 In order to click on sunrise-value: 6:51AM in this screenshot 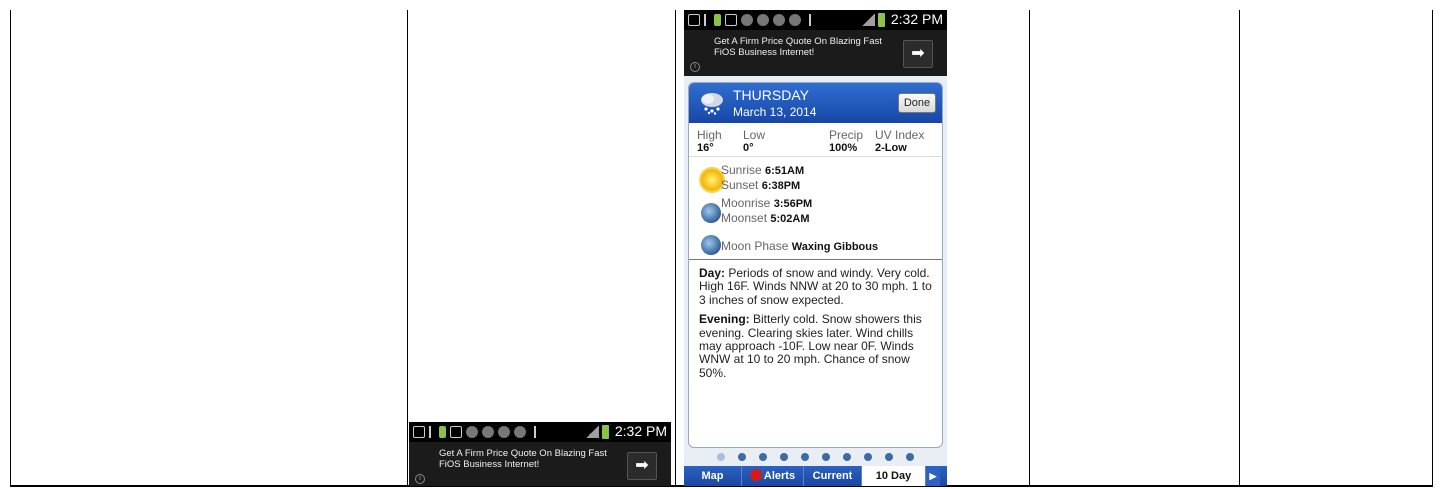, I will do `click(785, 171)`.